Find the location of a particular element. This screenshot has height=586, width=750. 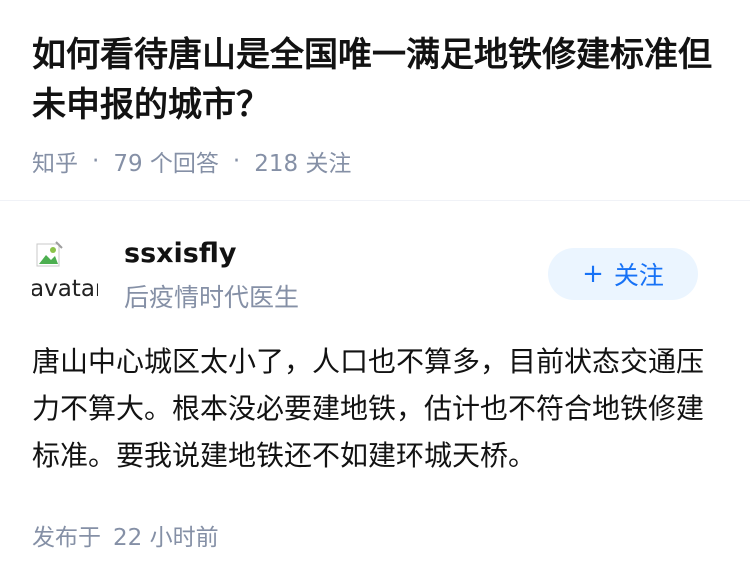

source-label: 知乎 is located at coordinates (55, 161).